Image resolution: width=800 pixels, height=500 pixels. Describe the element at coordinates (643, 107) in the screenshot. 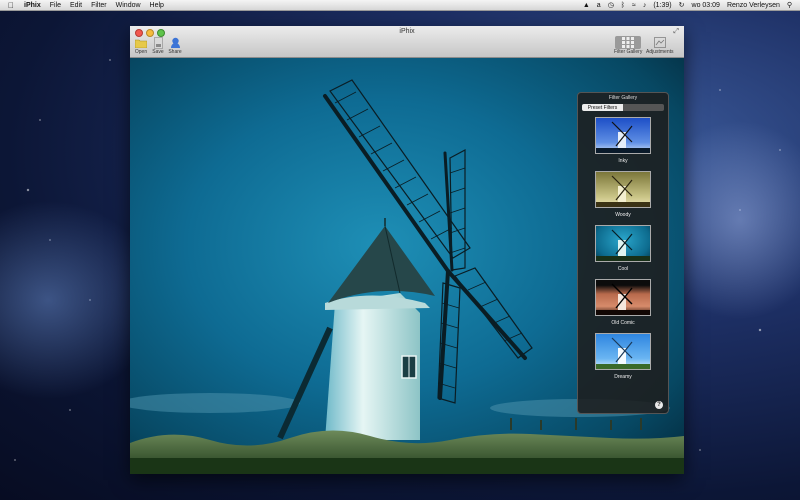

I see `tab-secondary` at that location.